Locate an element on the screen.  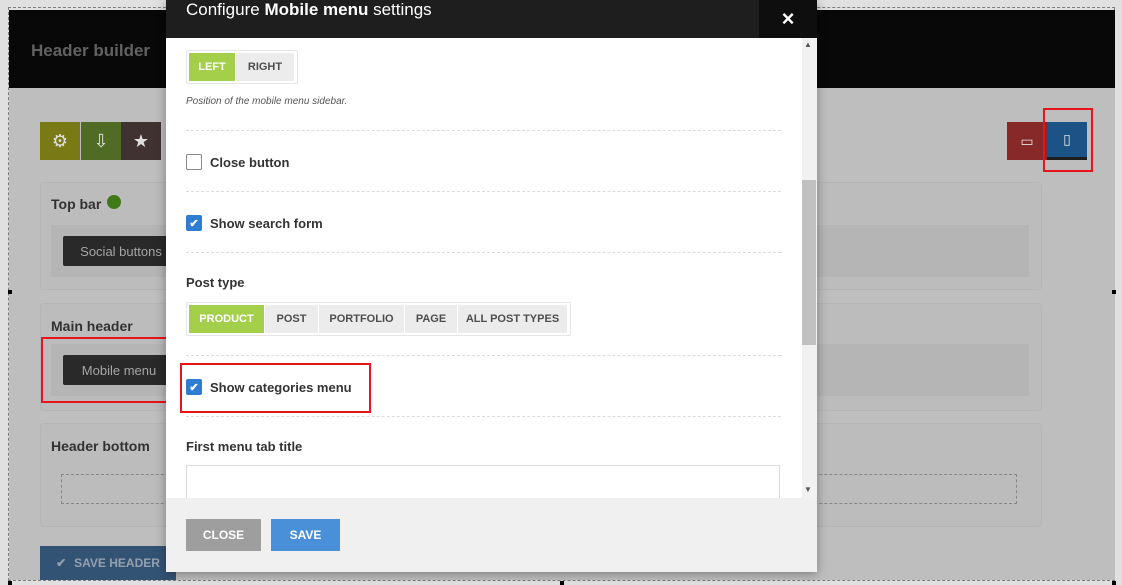
position-toggle: LEFT RIGHT is located at coordinates (242, 67).